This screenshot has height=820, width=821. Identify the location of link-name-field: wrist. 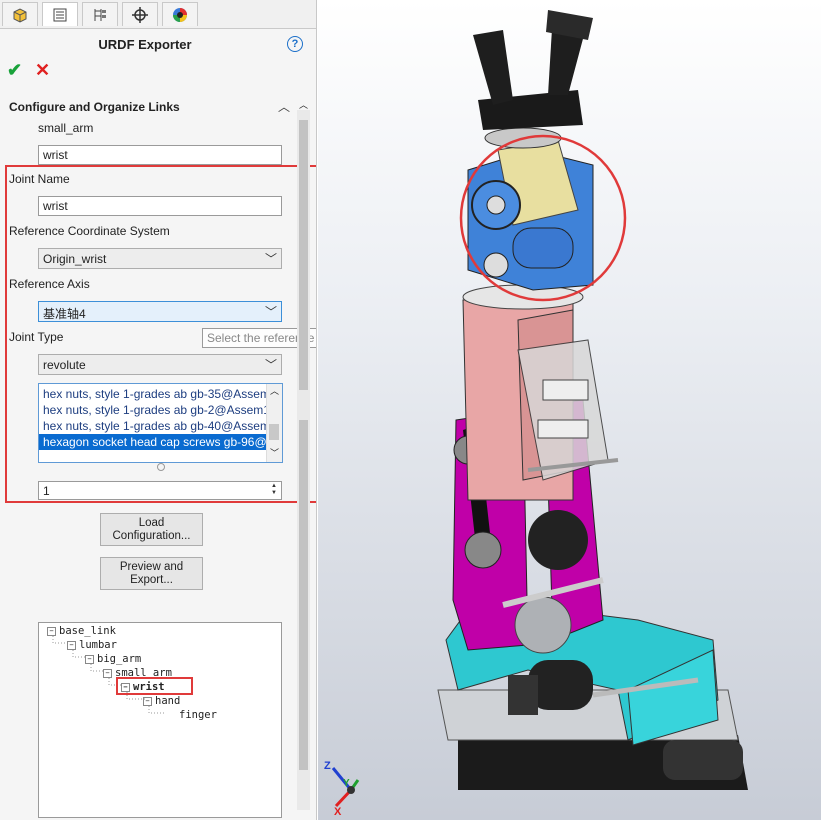
(160, 155).